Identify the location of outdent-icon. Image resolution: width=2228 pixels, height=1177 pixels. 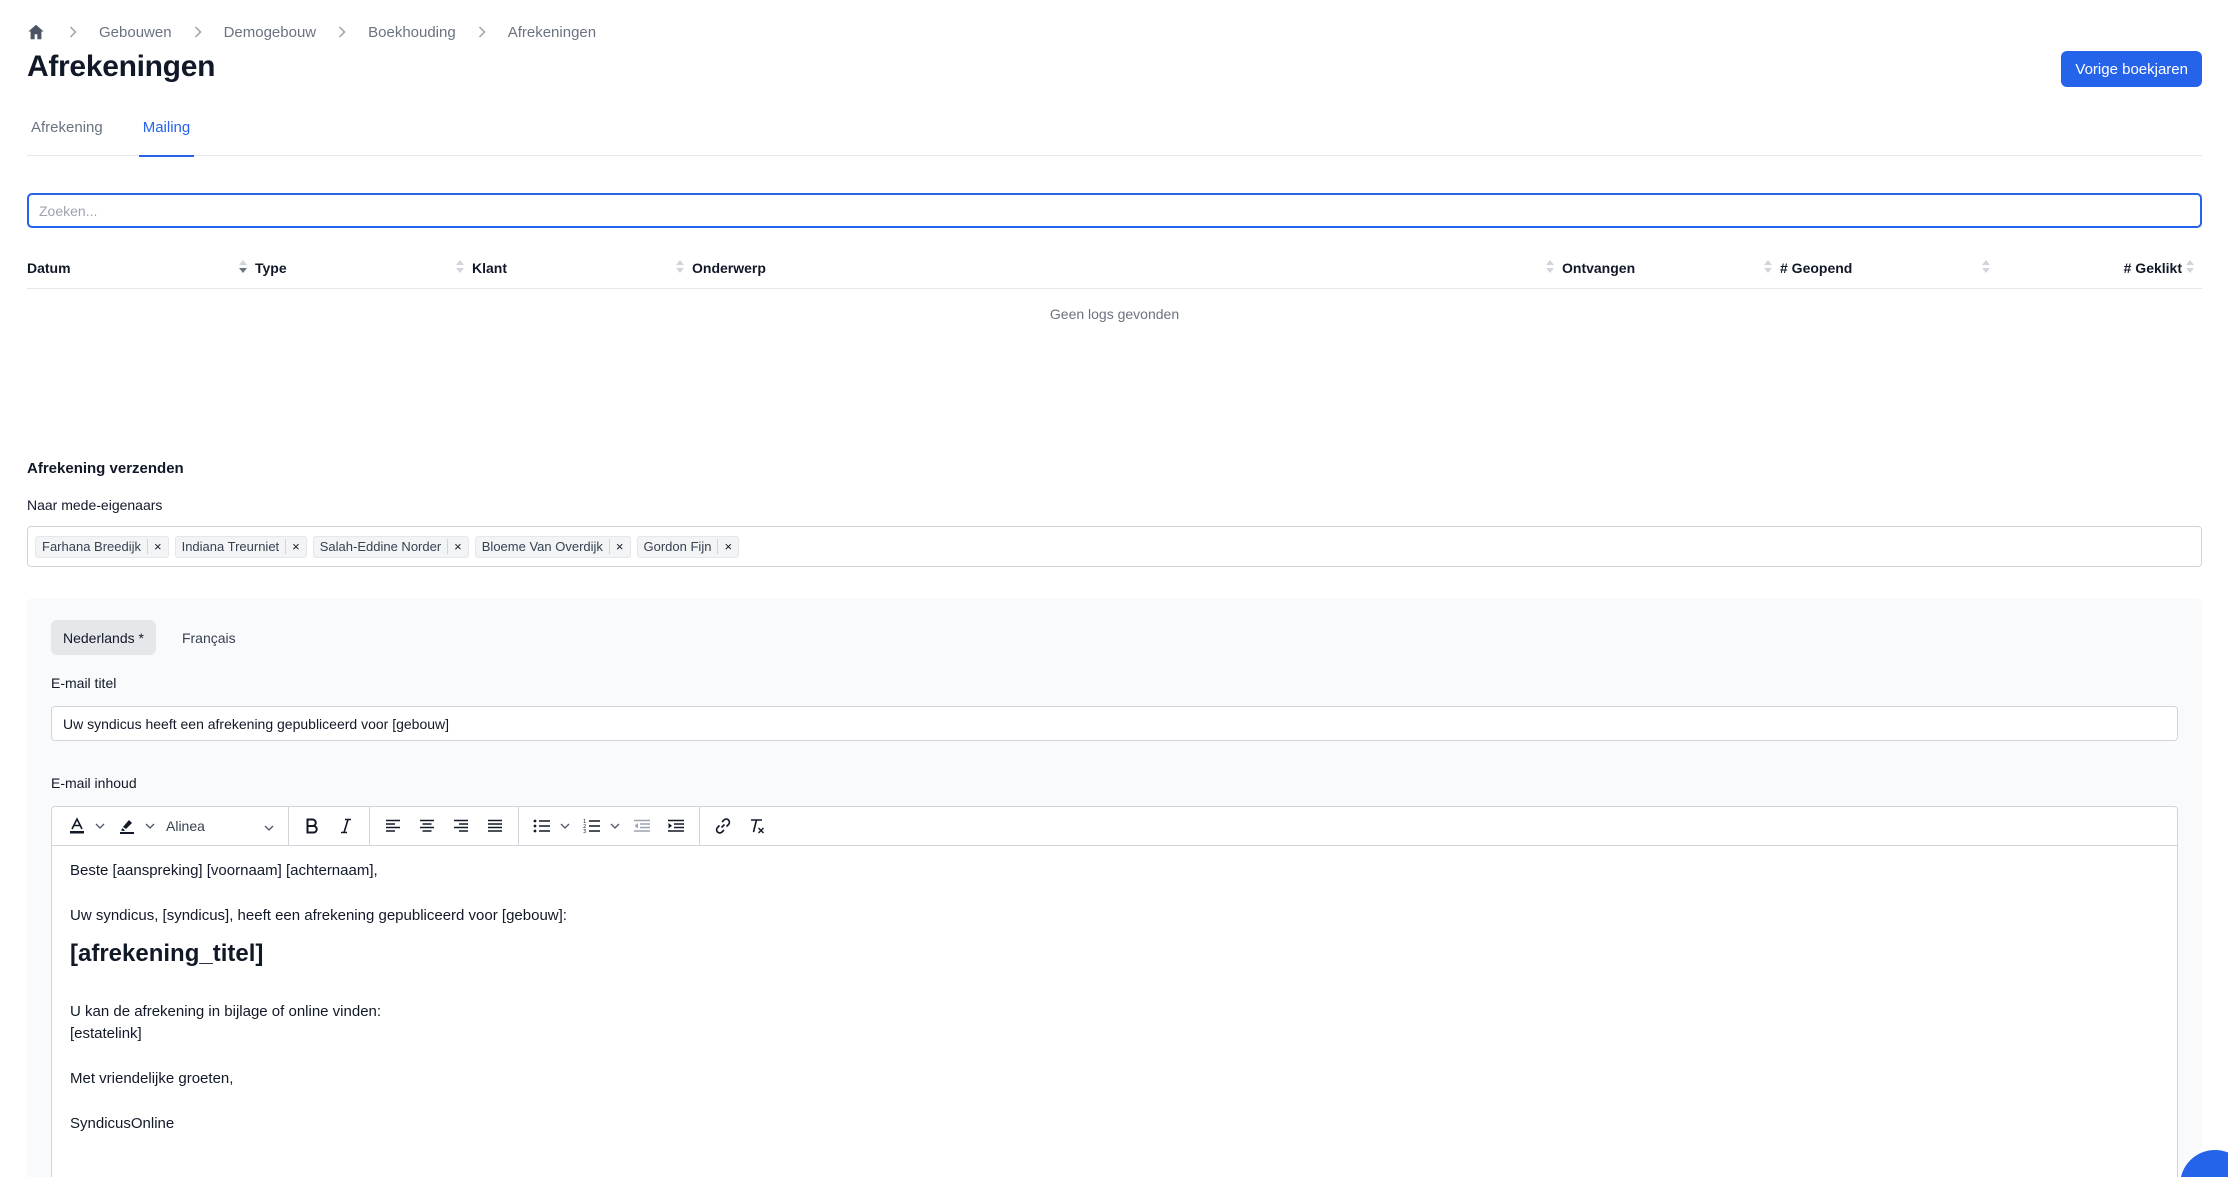
(642, 826).